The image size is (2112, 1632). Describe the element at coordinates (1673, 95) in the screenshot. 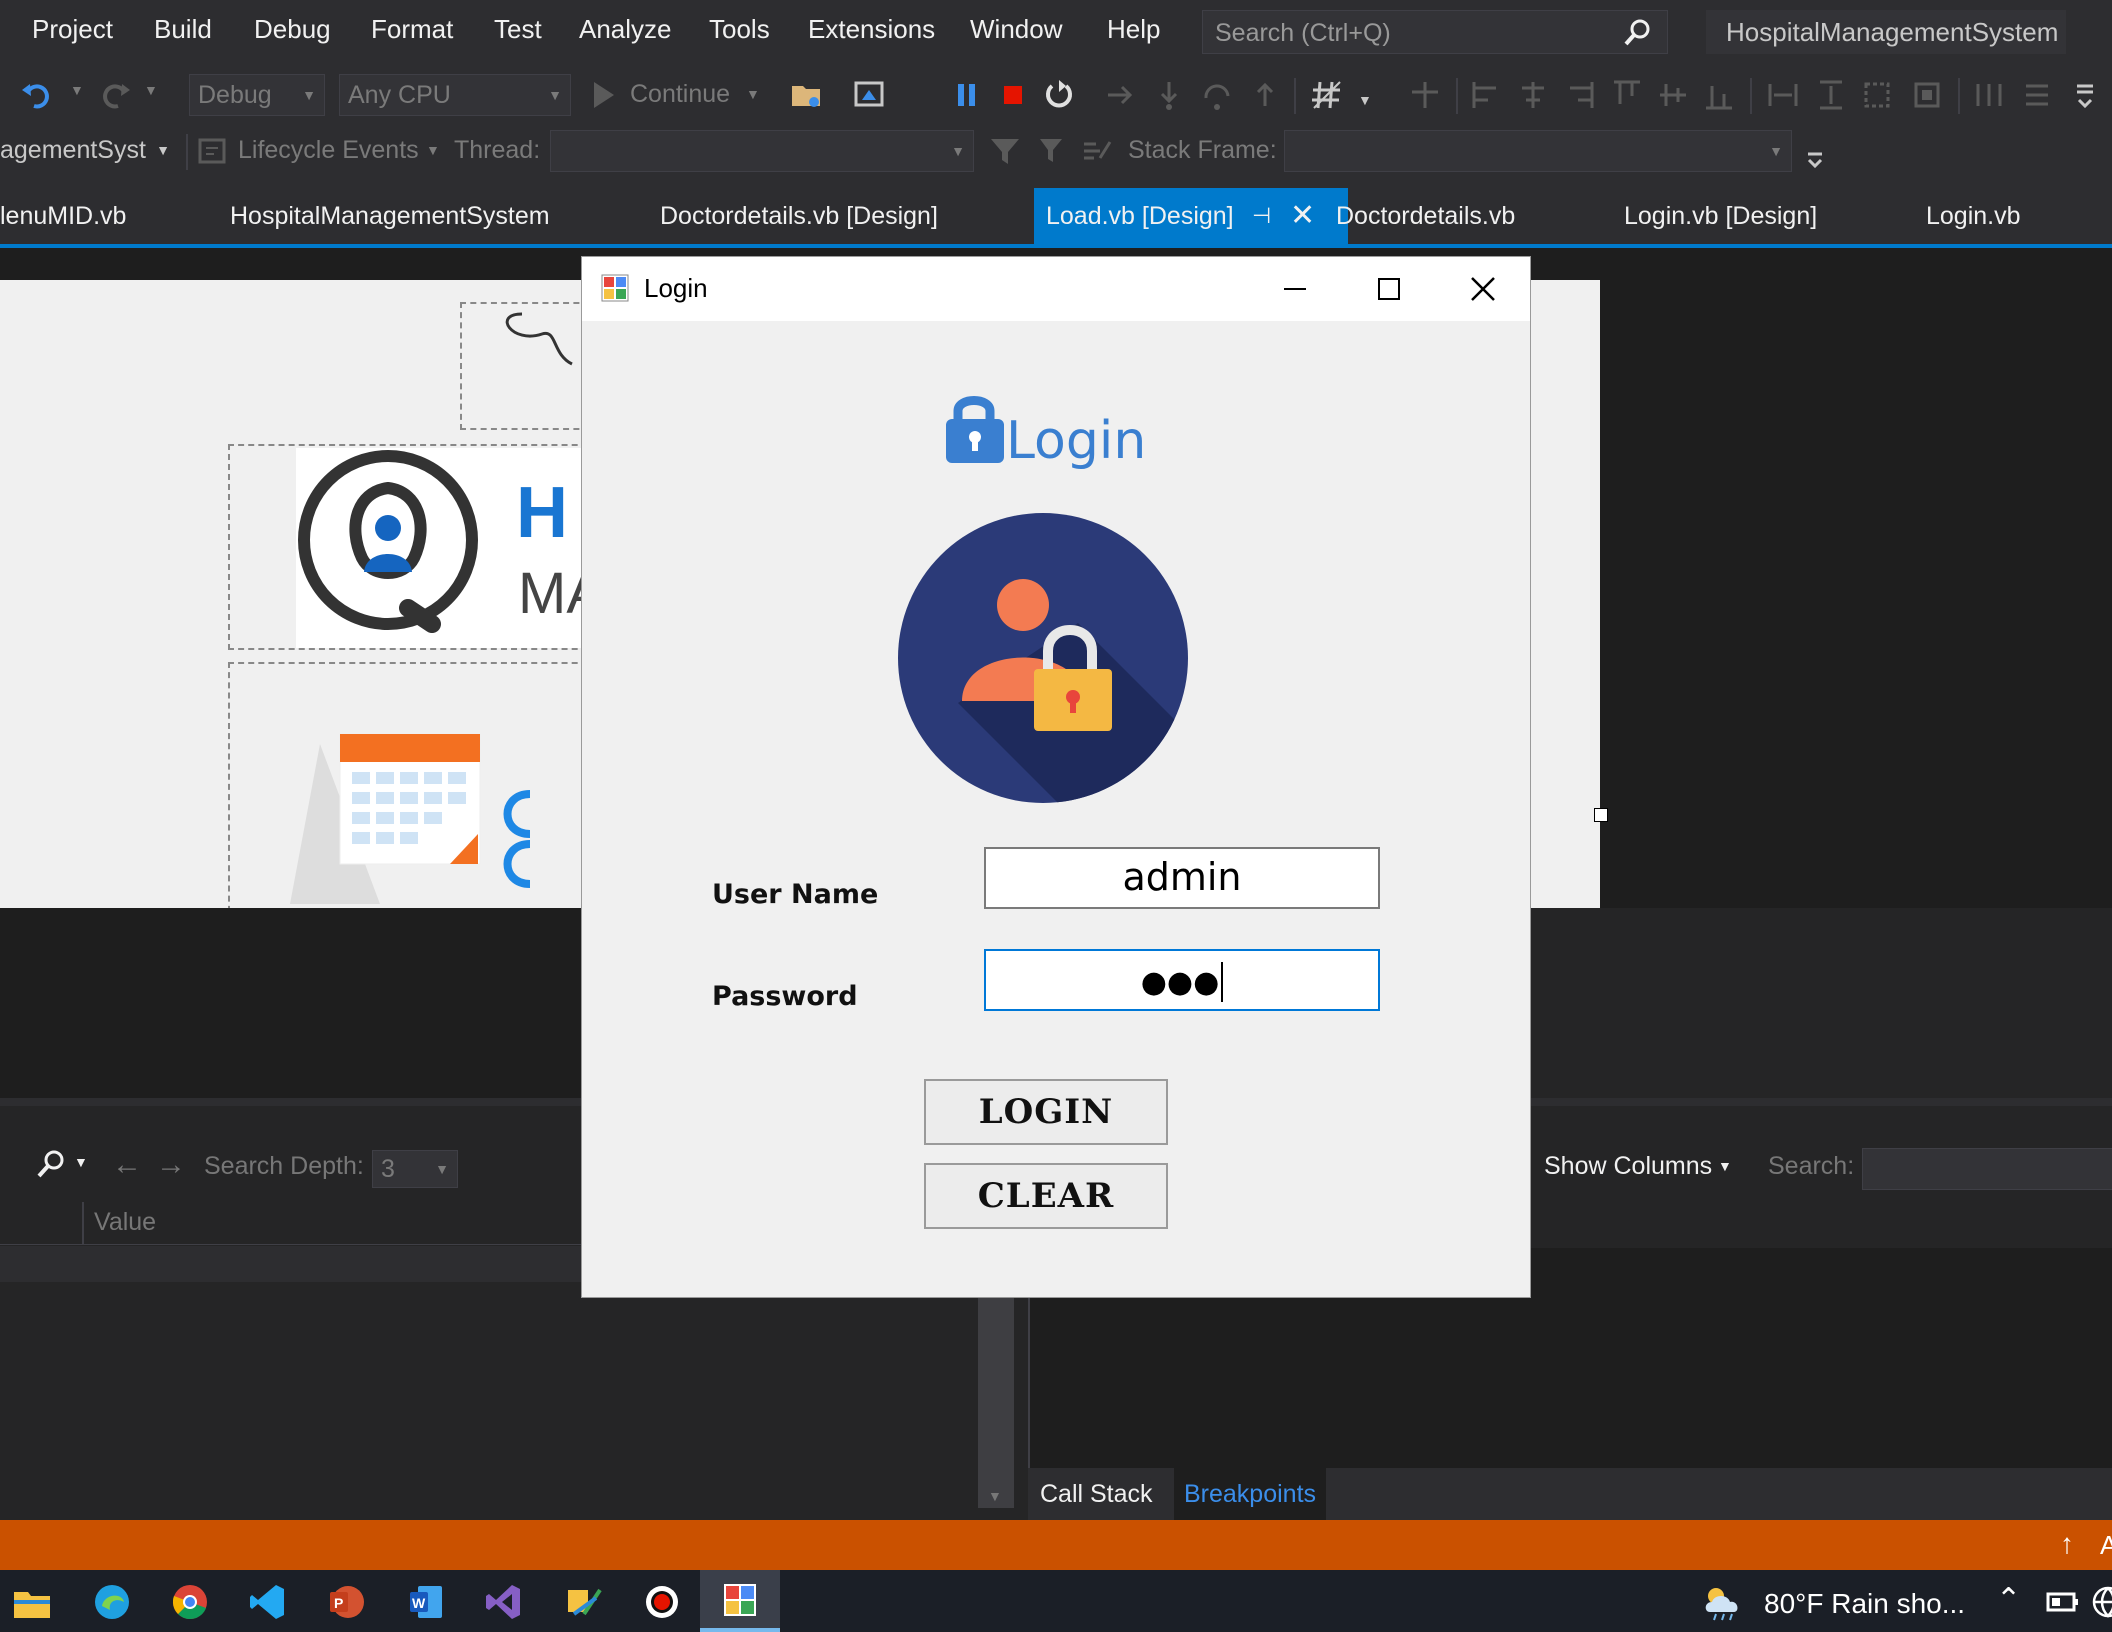

I see `align-middles-icon` at that location.